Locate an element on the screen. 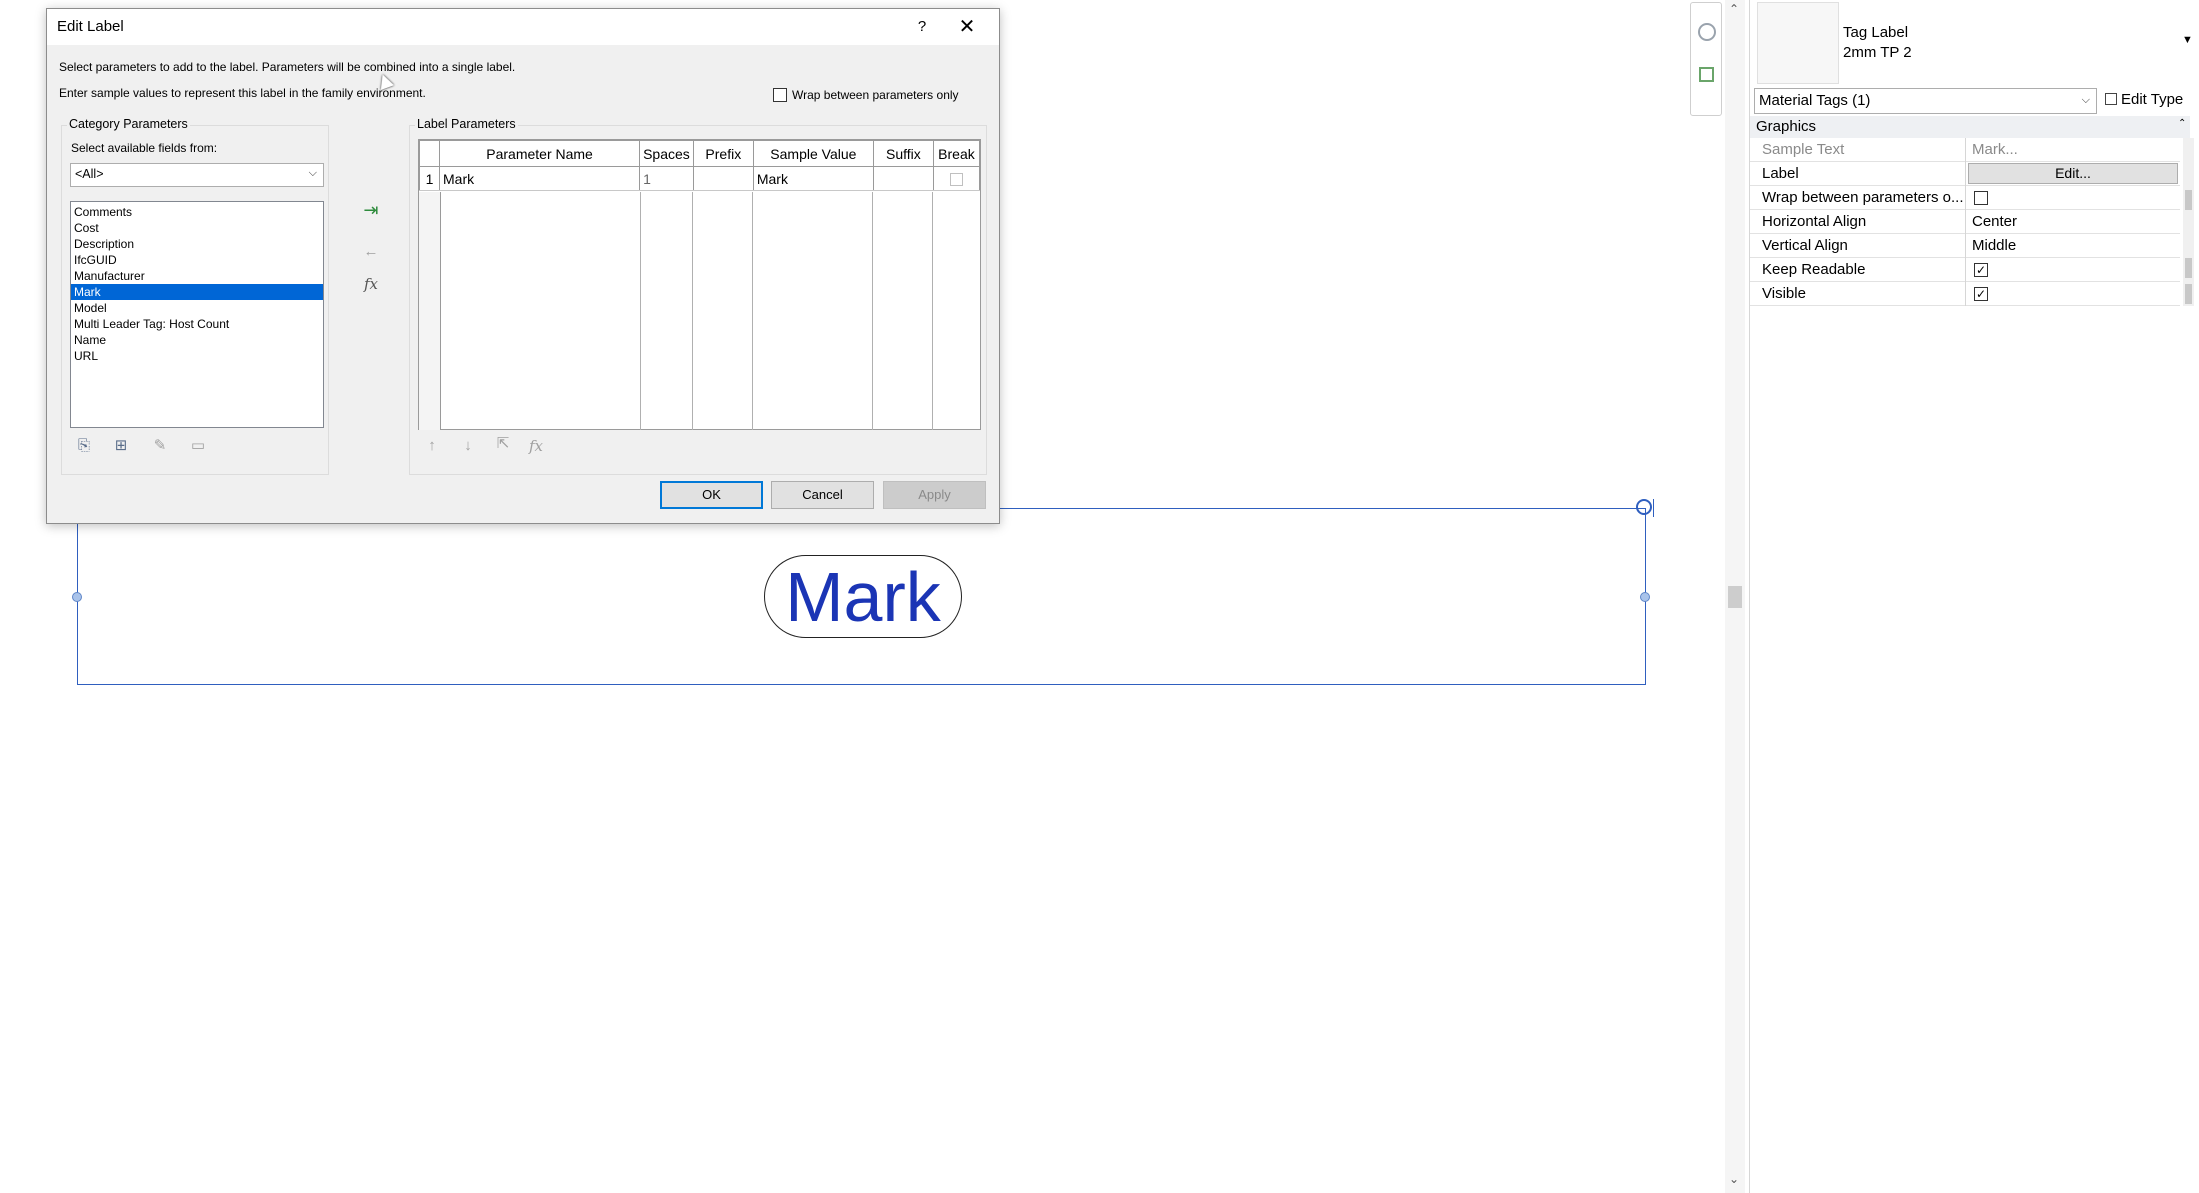 The image size is (2199, 1193). edit-type-button: Edit Type is located at coordinates (2150, 101).